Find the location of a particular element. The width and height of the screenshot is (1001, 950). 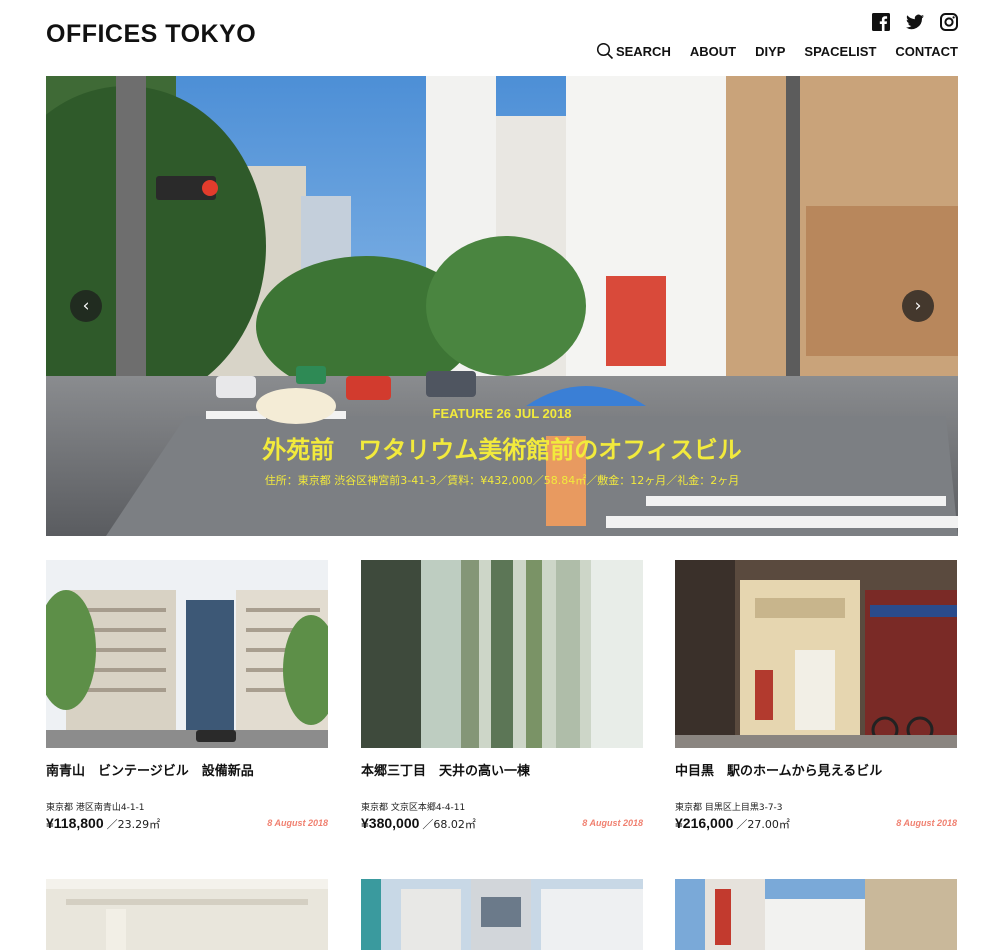

listing-address: 東京都 文京区本郷4-4-11 is located at coordinates (413, 808).